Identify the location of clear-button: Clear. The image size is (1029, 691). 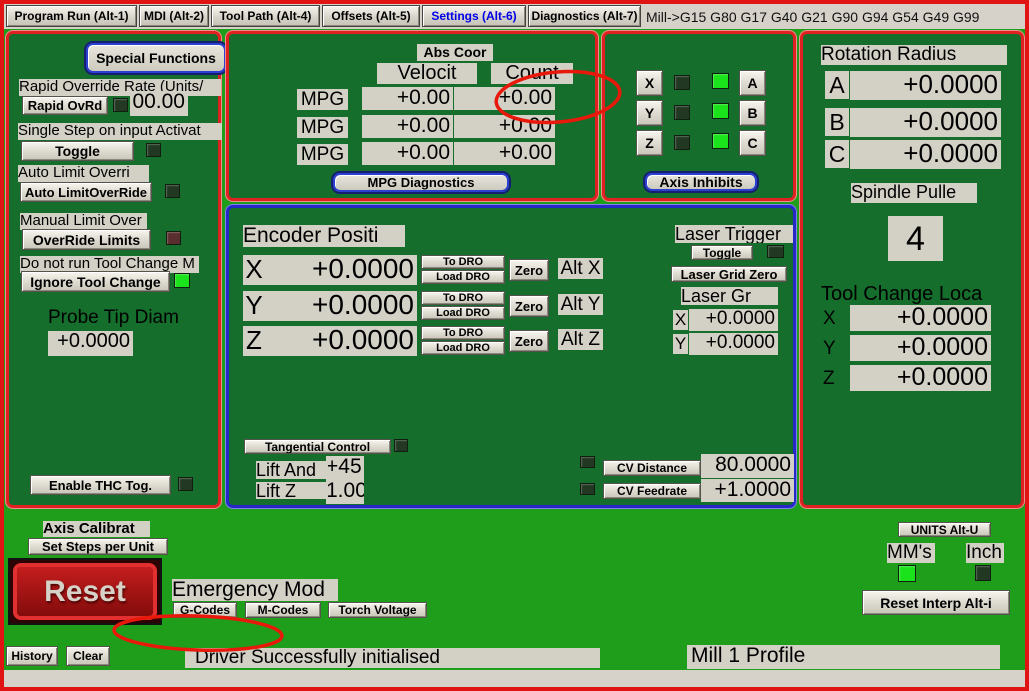
(88, 656).